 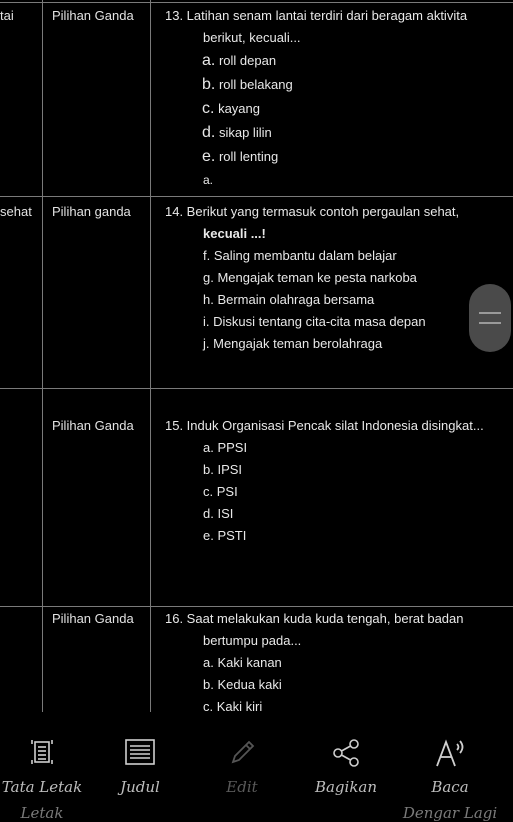 I want to click on option-b: b. Kedua kaki, so click(x=242, y=684).